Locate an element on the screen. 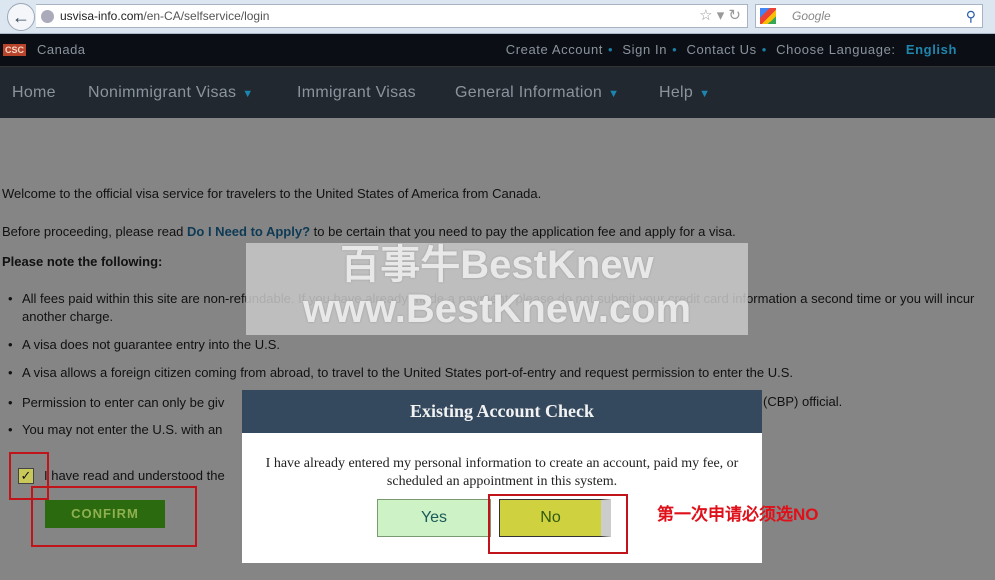 The image size is (995, 580). url-host: usvisa-info.com is located at coordinates (102, 16).